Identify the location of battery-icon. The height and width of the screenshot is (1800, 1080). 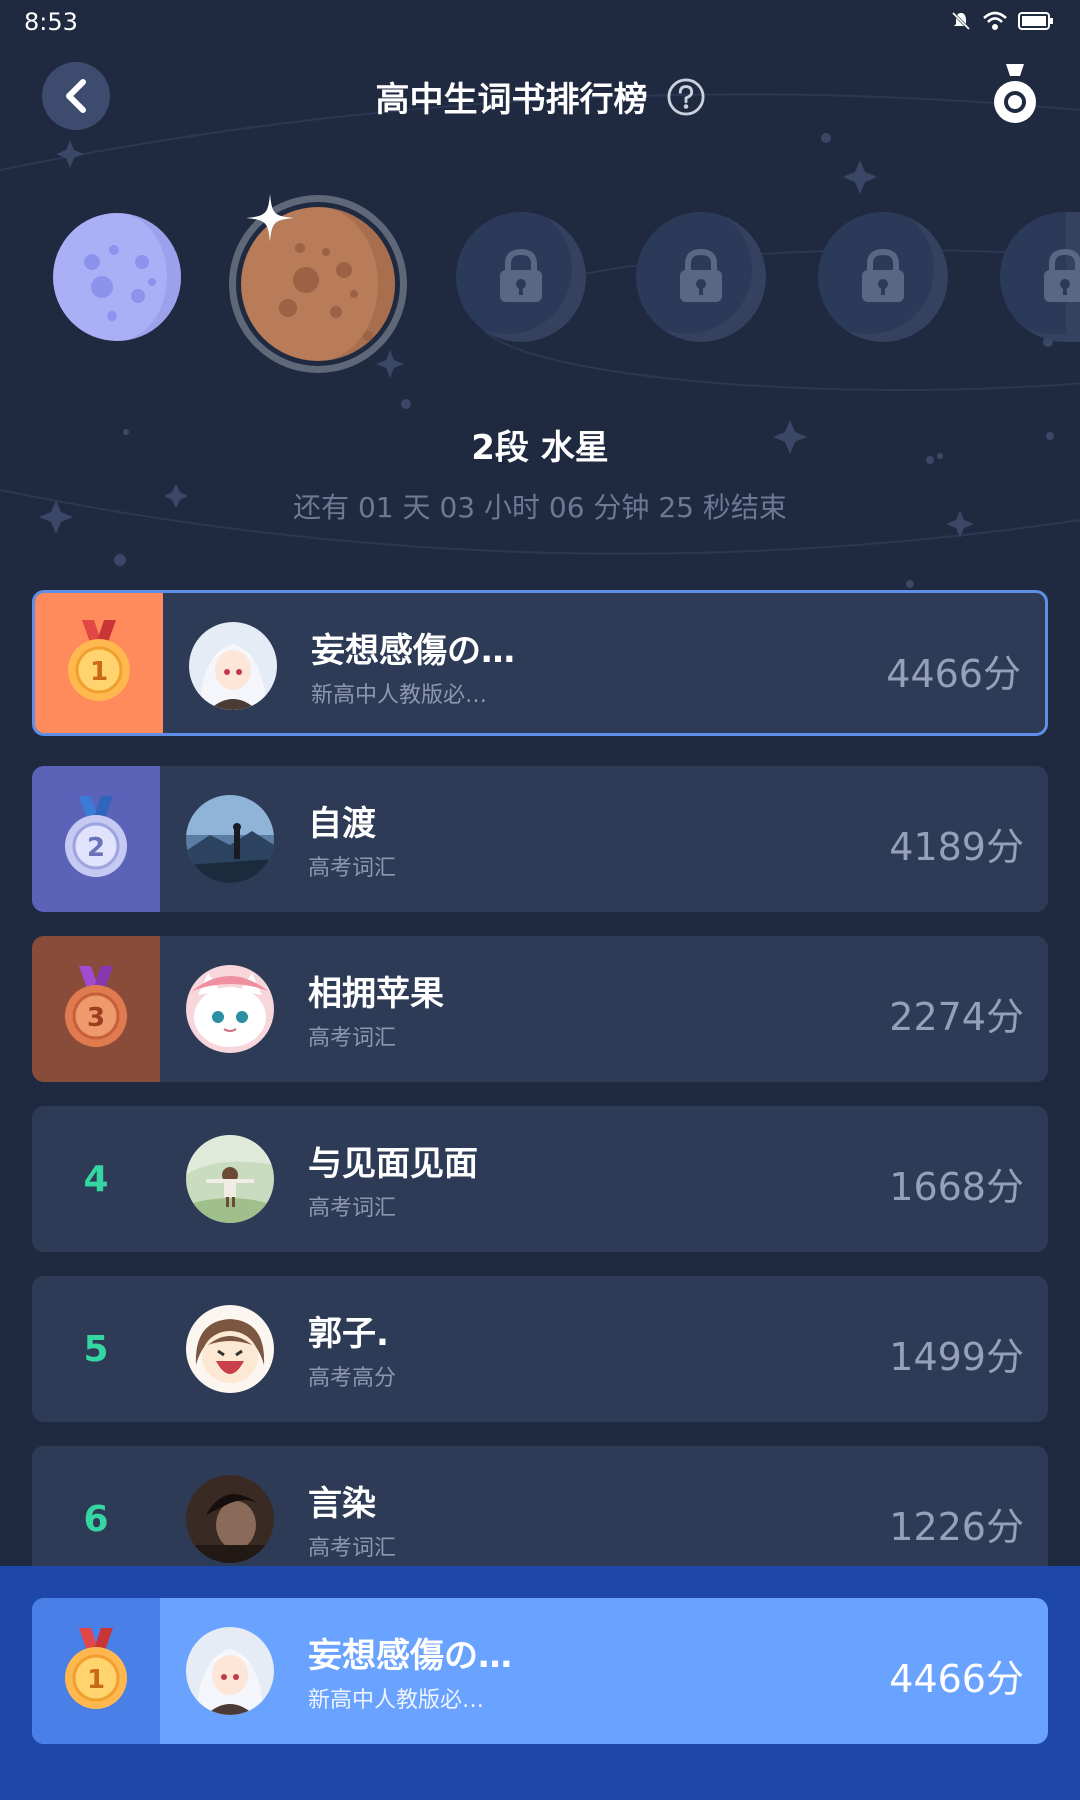
(1035, 21).